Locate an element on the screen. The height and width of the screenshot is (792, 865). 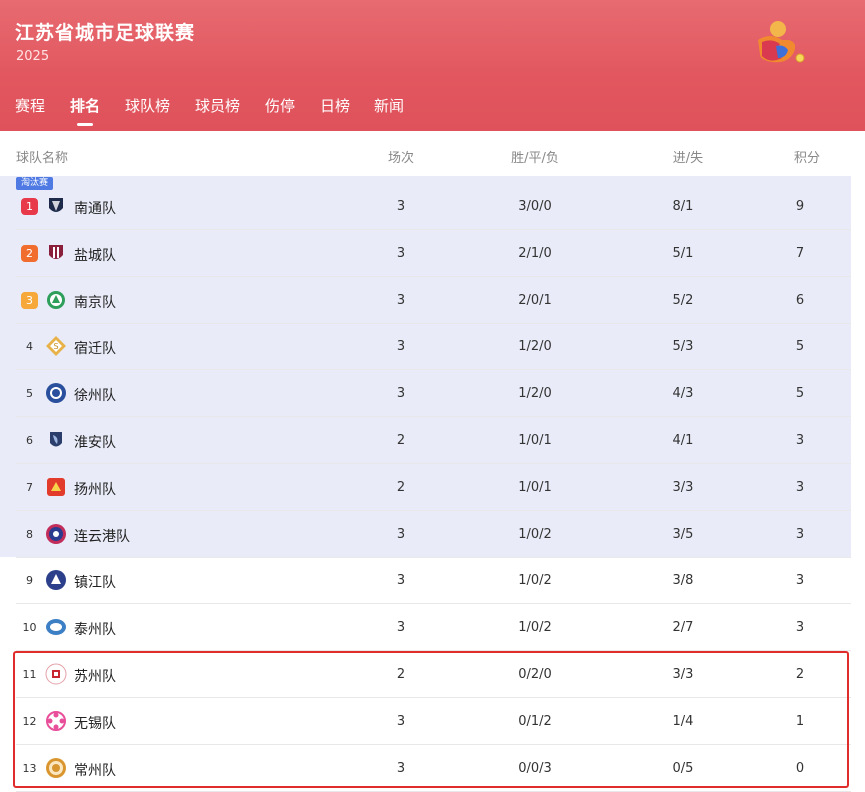
table-row: 3 南京队 3 2/0/1 5/2 6 is located at coordinates (425, 300).